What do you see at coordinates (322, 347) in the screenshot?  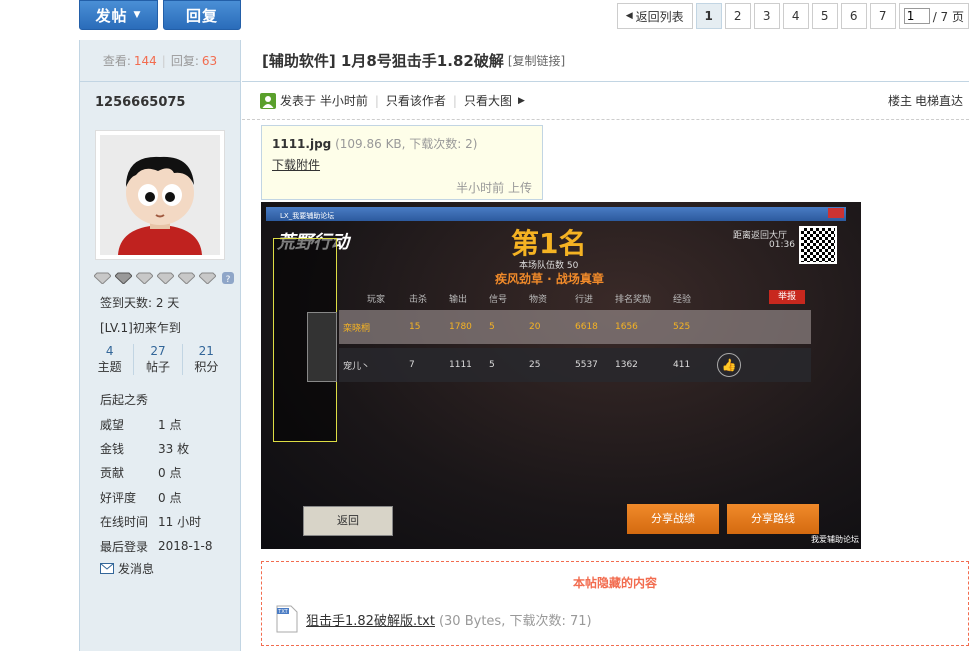 I see `player-portrait` at bounding box center [322, 347].